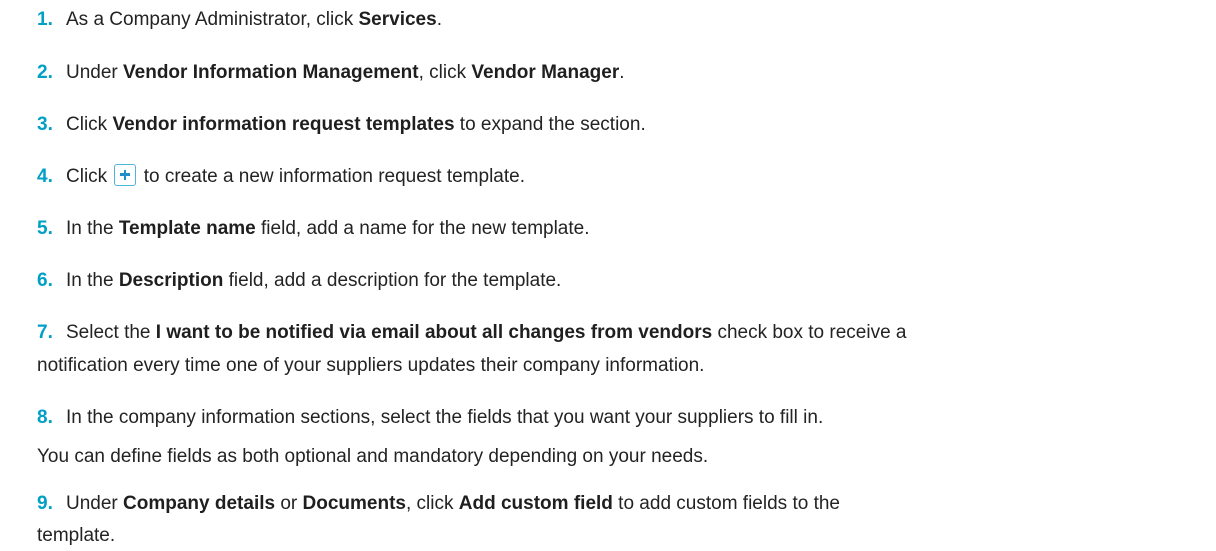 This screenshot has width=1216, height=551. What do you see at coordinates (111, 332) in the screenshot?
I see `step-text: Select the` at bounding box center [111, 332].